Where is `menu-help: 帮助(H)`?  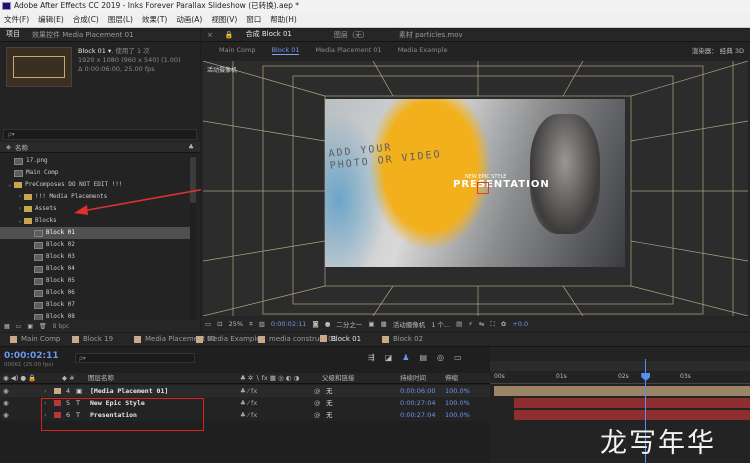
menu-help: 帮助(H) is located at coordinates (283, 19).